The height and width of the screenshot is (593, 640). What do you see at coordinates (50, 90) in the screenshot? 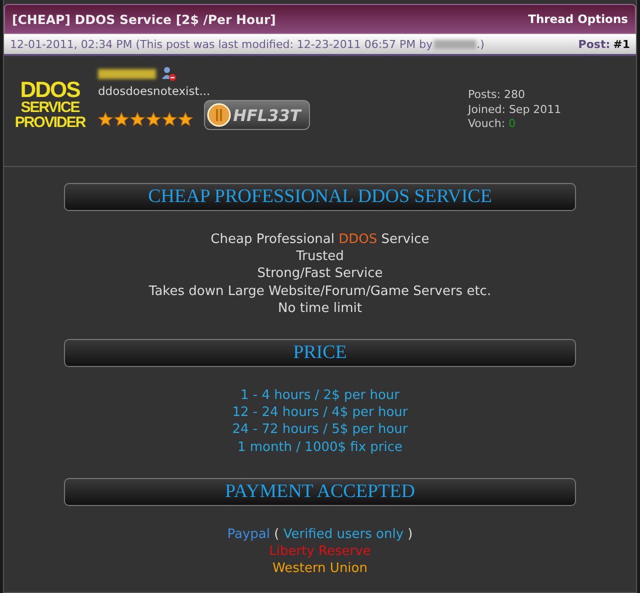
I see `avatar-text: DDOS` at bounding box center [50, 90].